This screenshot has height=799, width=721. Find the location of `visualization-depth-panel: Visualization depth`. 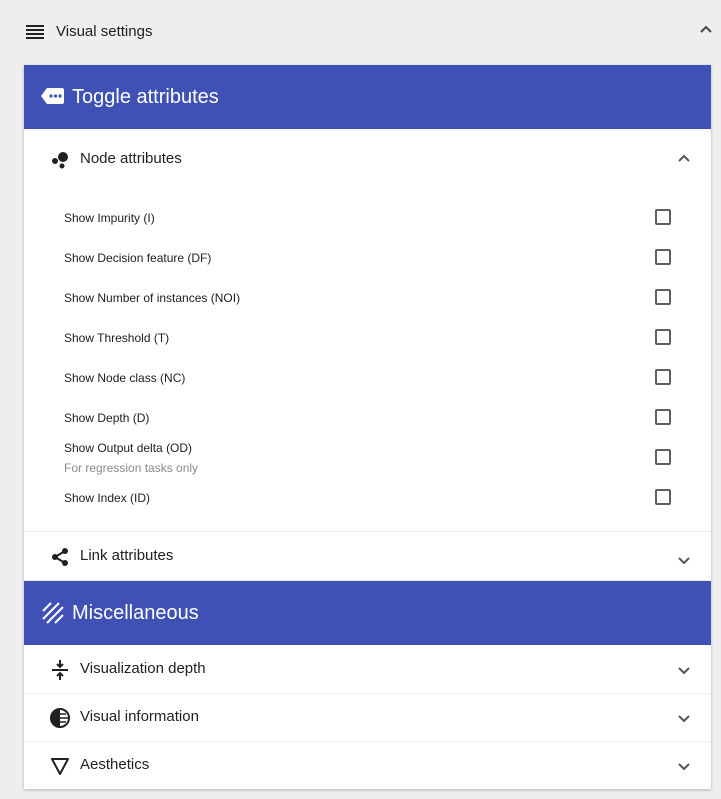

visualization-depth-panel: Visualization depth is located at coordinates (367, 669).